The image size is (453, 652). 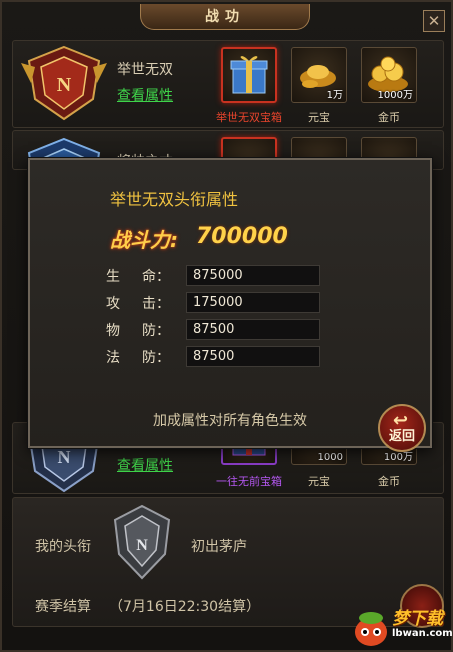 I want to click on reward-label: 举世无双宝箱, so click(x=249, y=117).